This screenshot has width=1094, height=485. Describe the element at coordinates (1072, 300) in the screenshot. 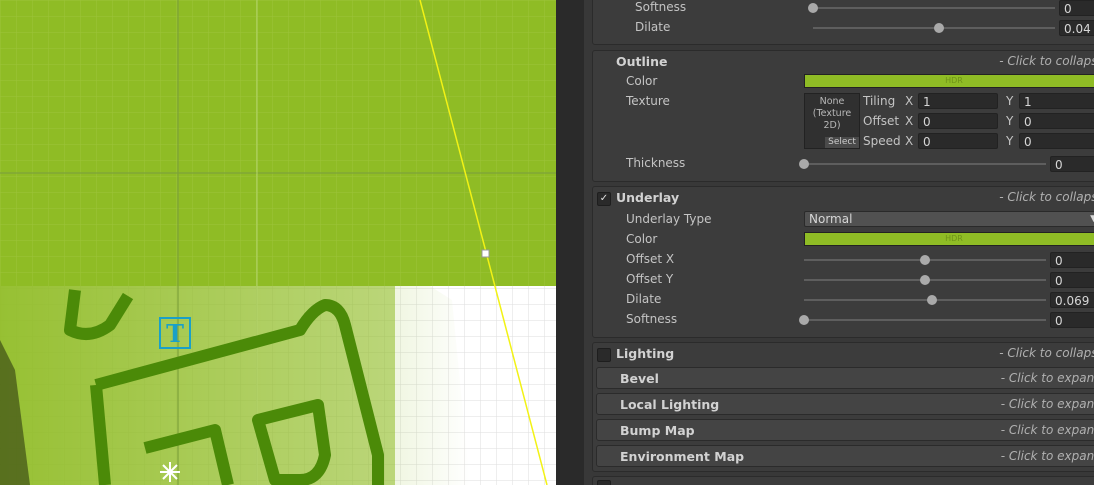

I see `underlay-dilate-field: 0.069` at that location.